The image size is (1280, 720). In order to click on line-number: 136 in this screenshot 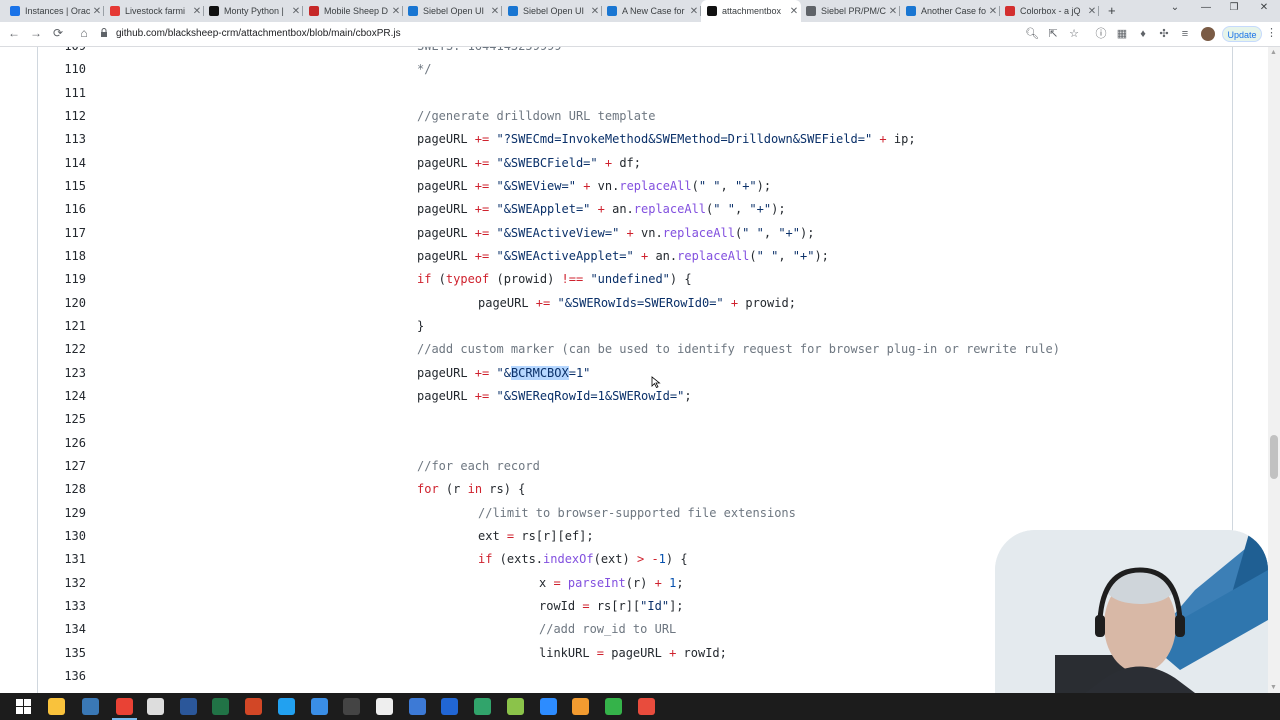, I will do `click(62, 676)`.